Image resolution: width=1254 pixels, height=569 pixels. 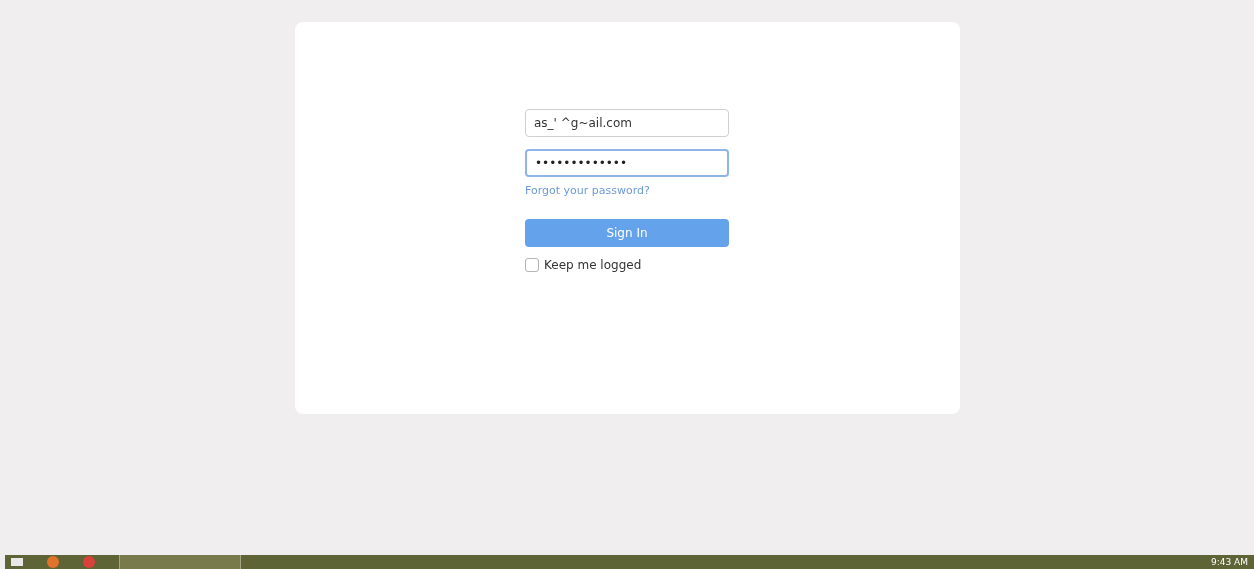 I want to click on clock-text: 9:43 AM, so click(x=1229, y=562).